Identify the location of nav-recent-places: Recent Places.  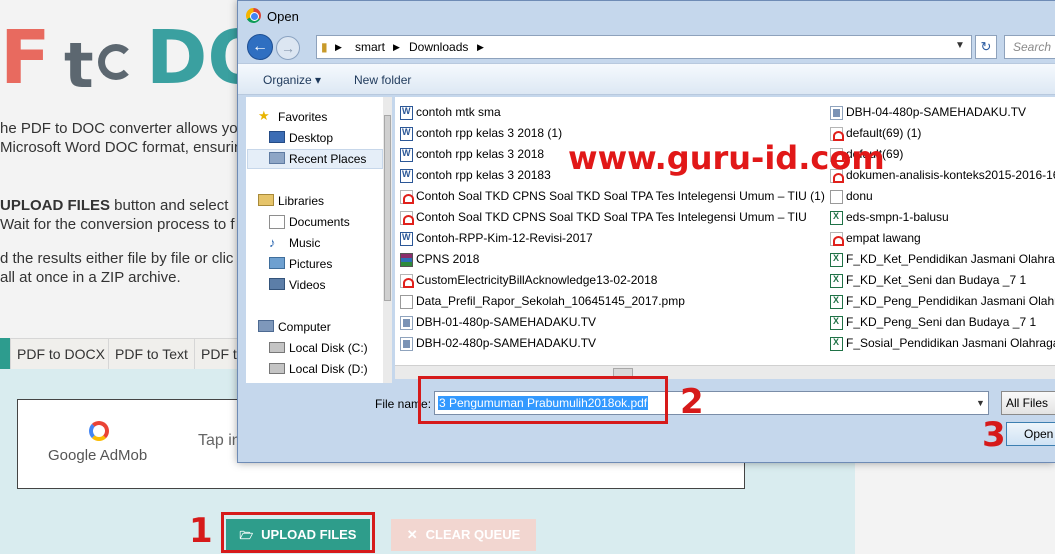
(327, 159).